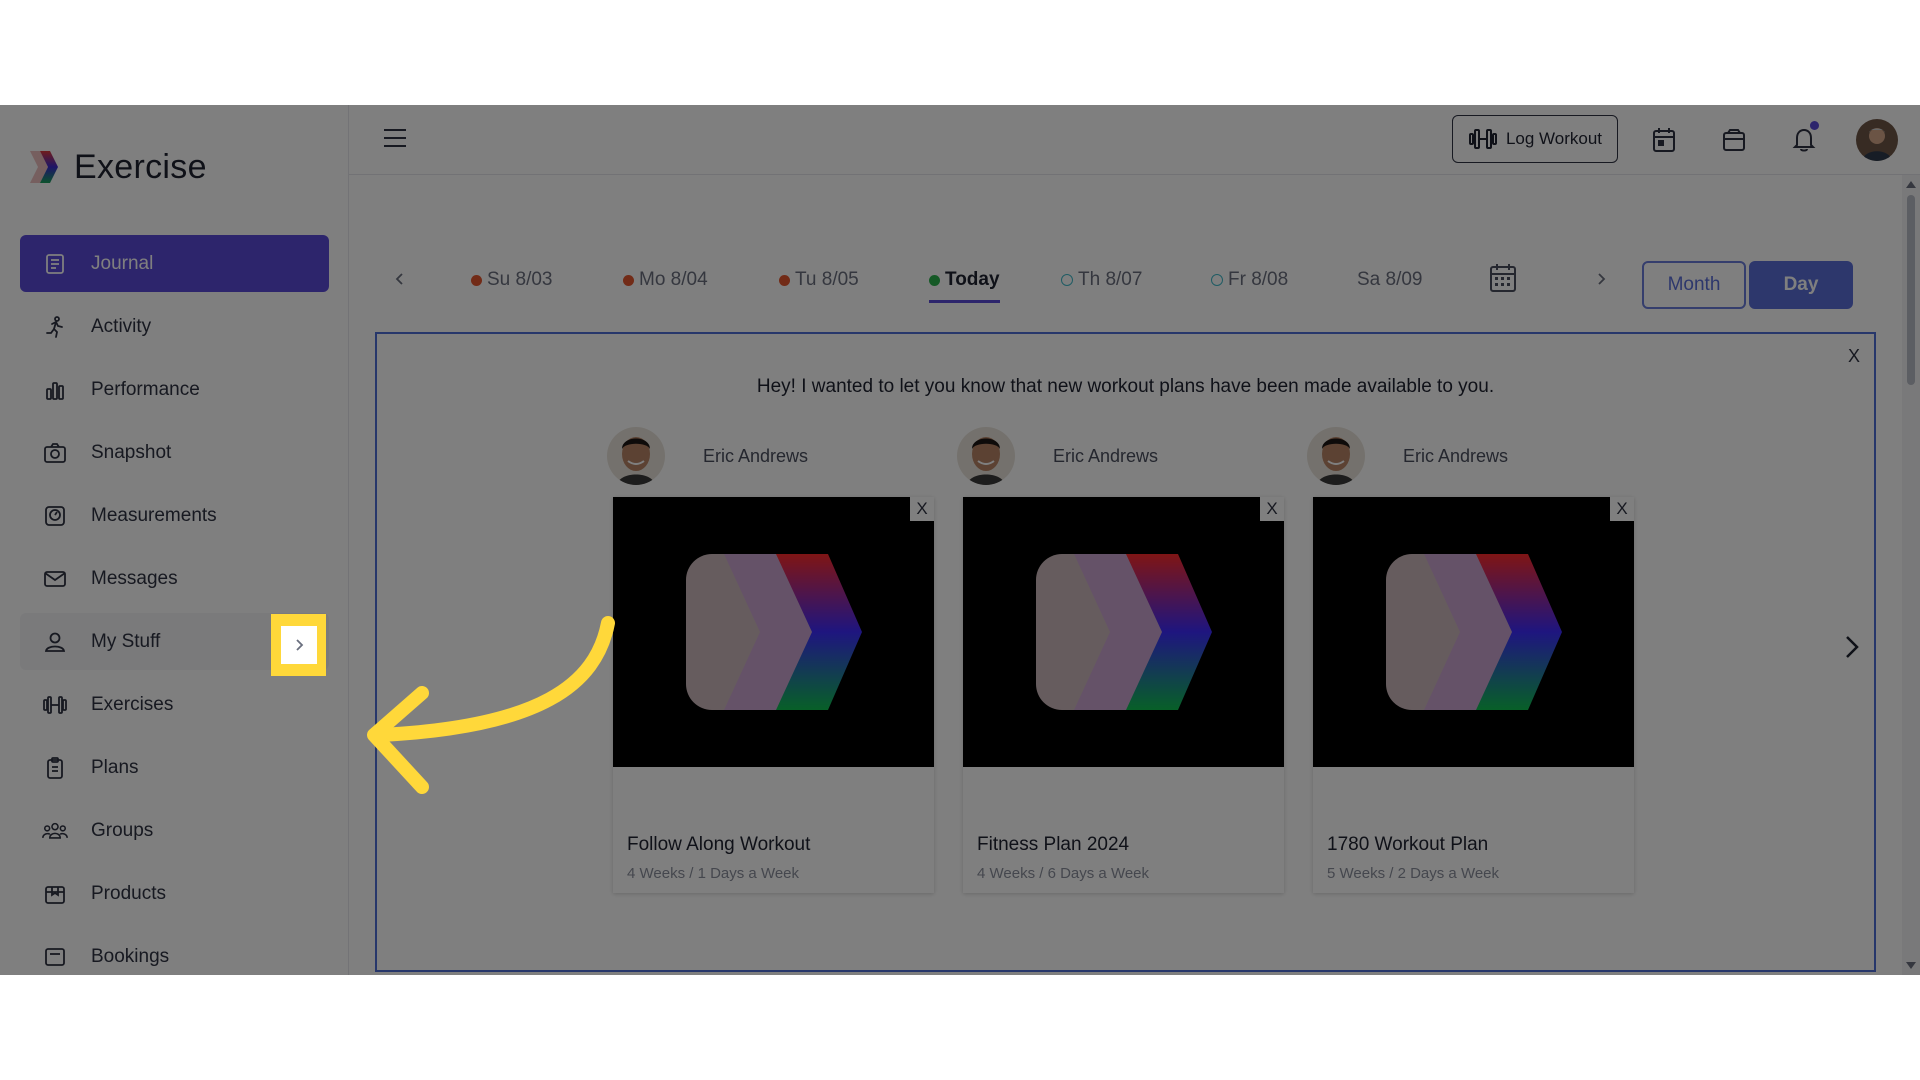  What do you see at coordinates (174, 893) in the screenshot?
I see `sidebar-item-products: Products` at bounding box center [174, 893].